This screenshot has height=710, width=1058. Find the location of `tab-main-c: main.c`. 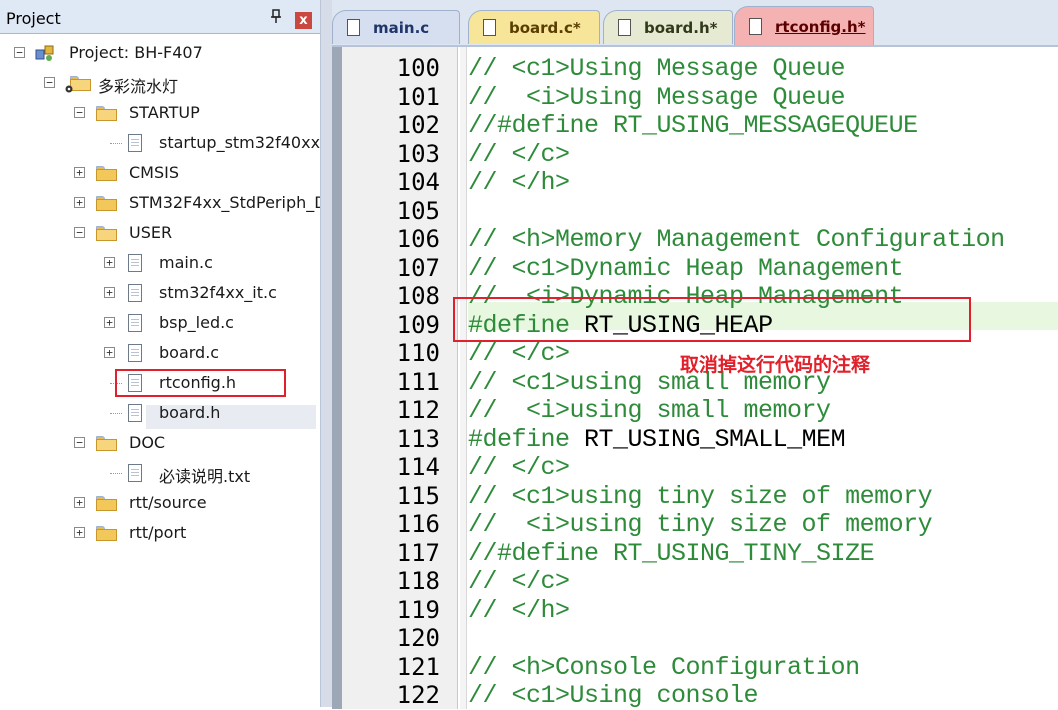

tab-main-c: main.c is located at coordinates (396, 27).